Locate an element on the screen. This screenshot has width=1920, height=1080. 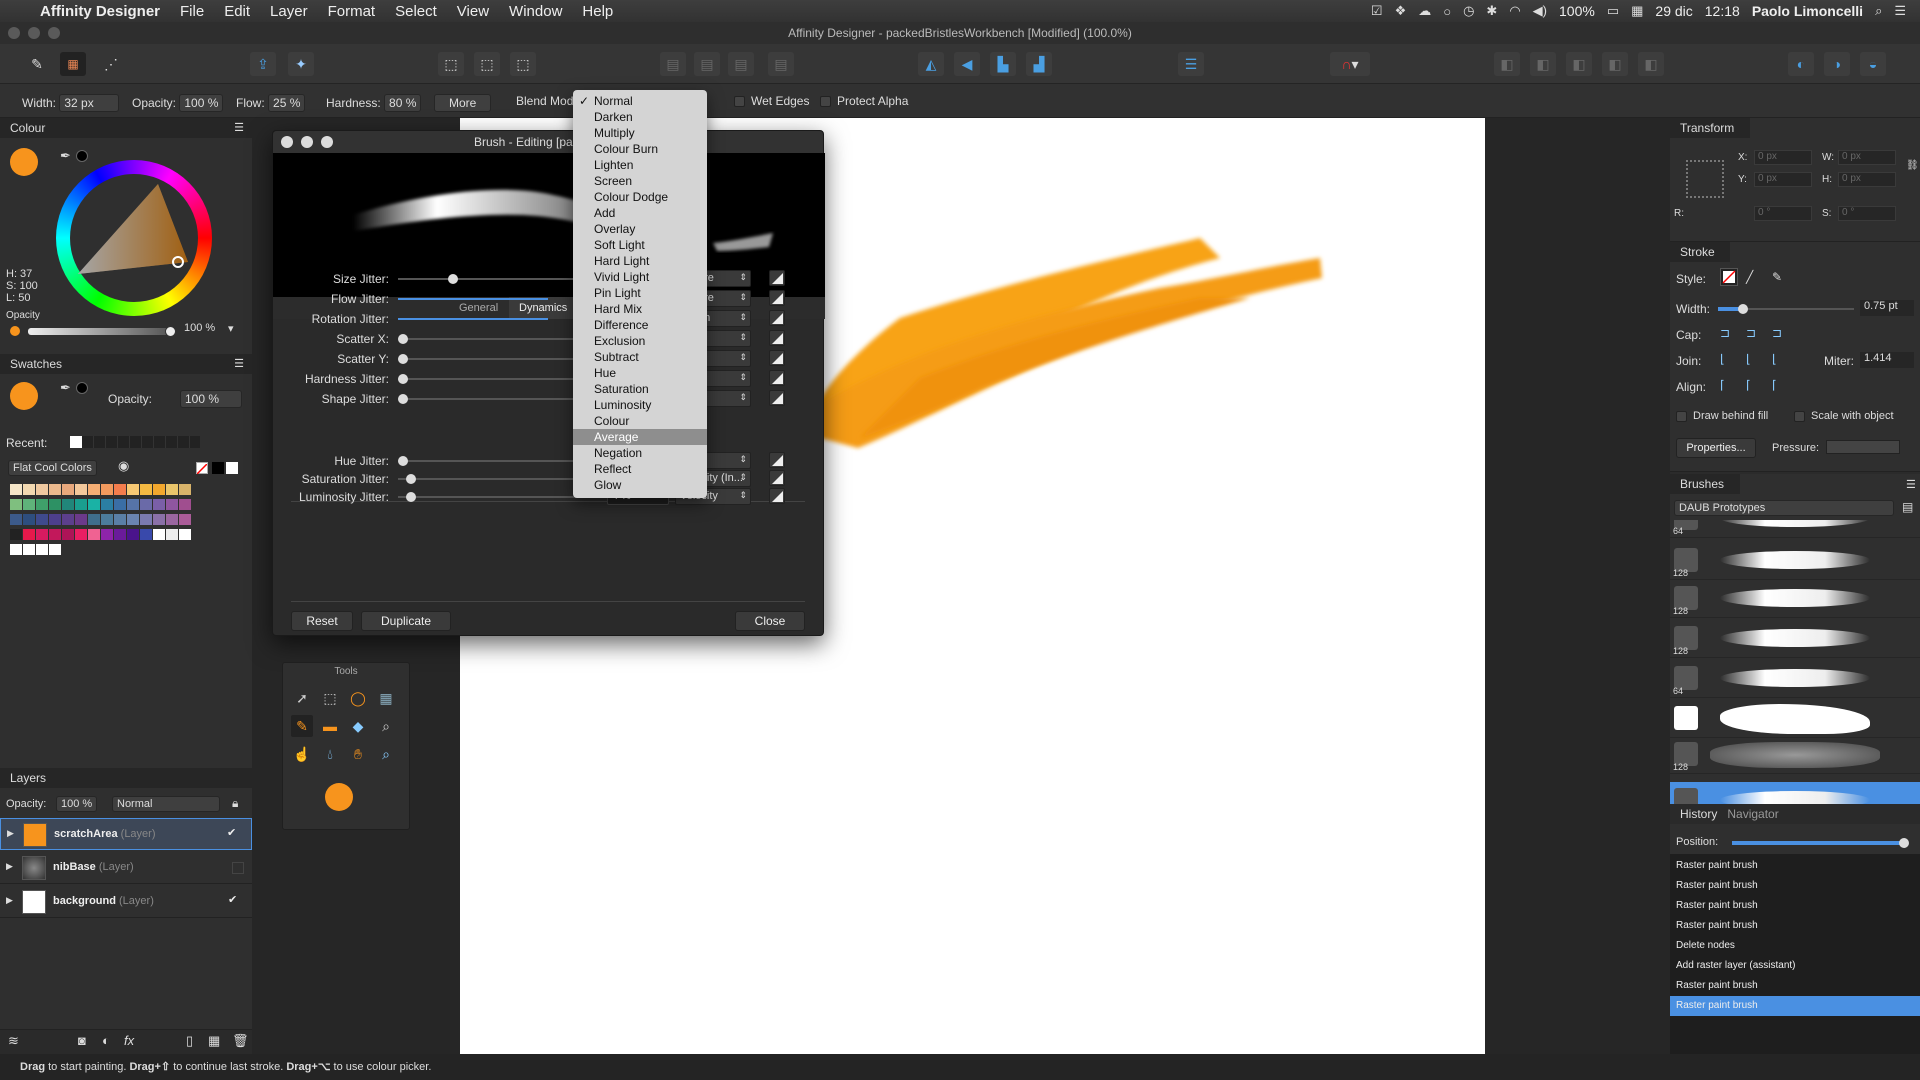
colour-opacity-value: 100 % is located at coordinates (199, 328).